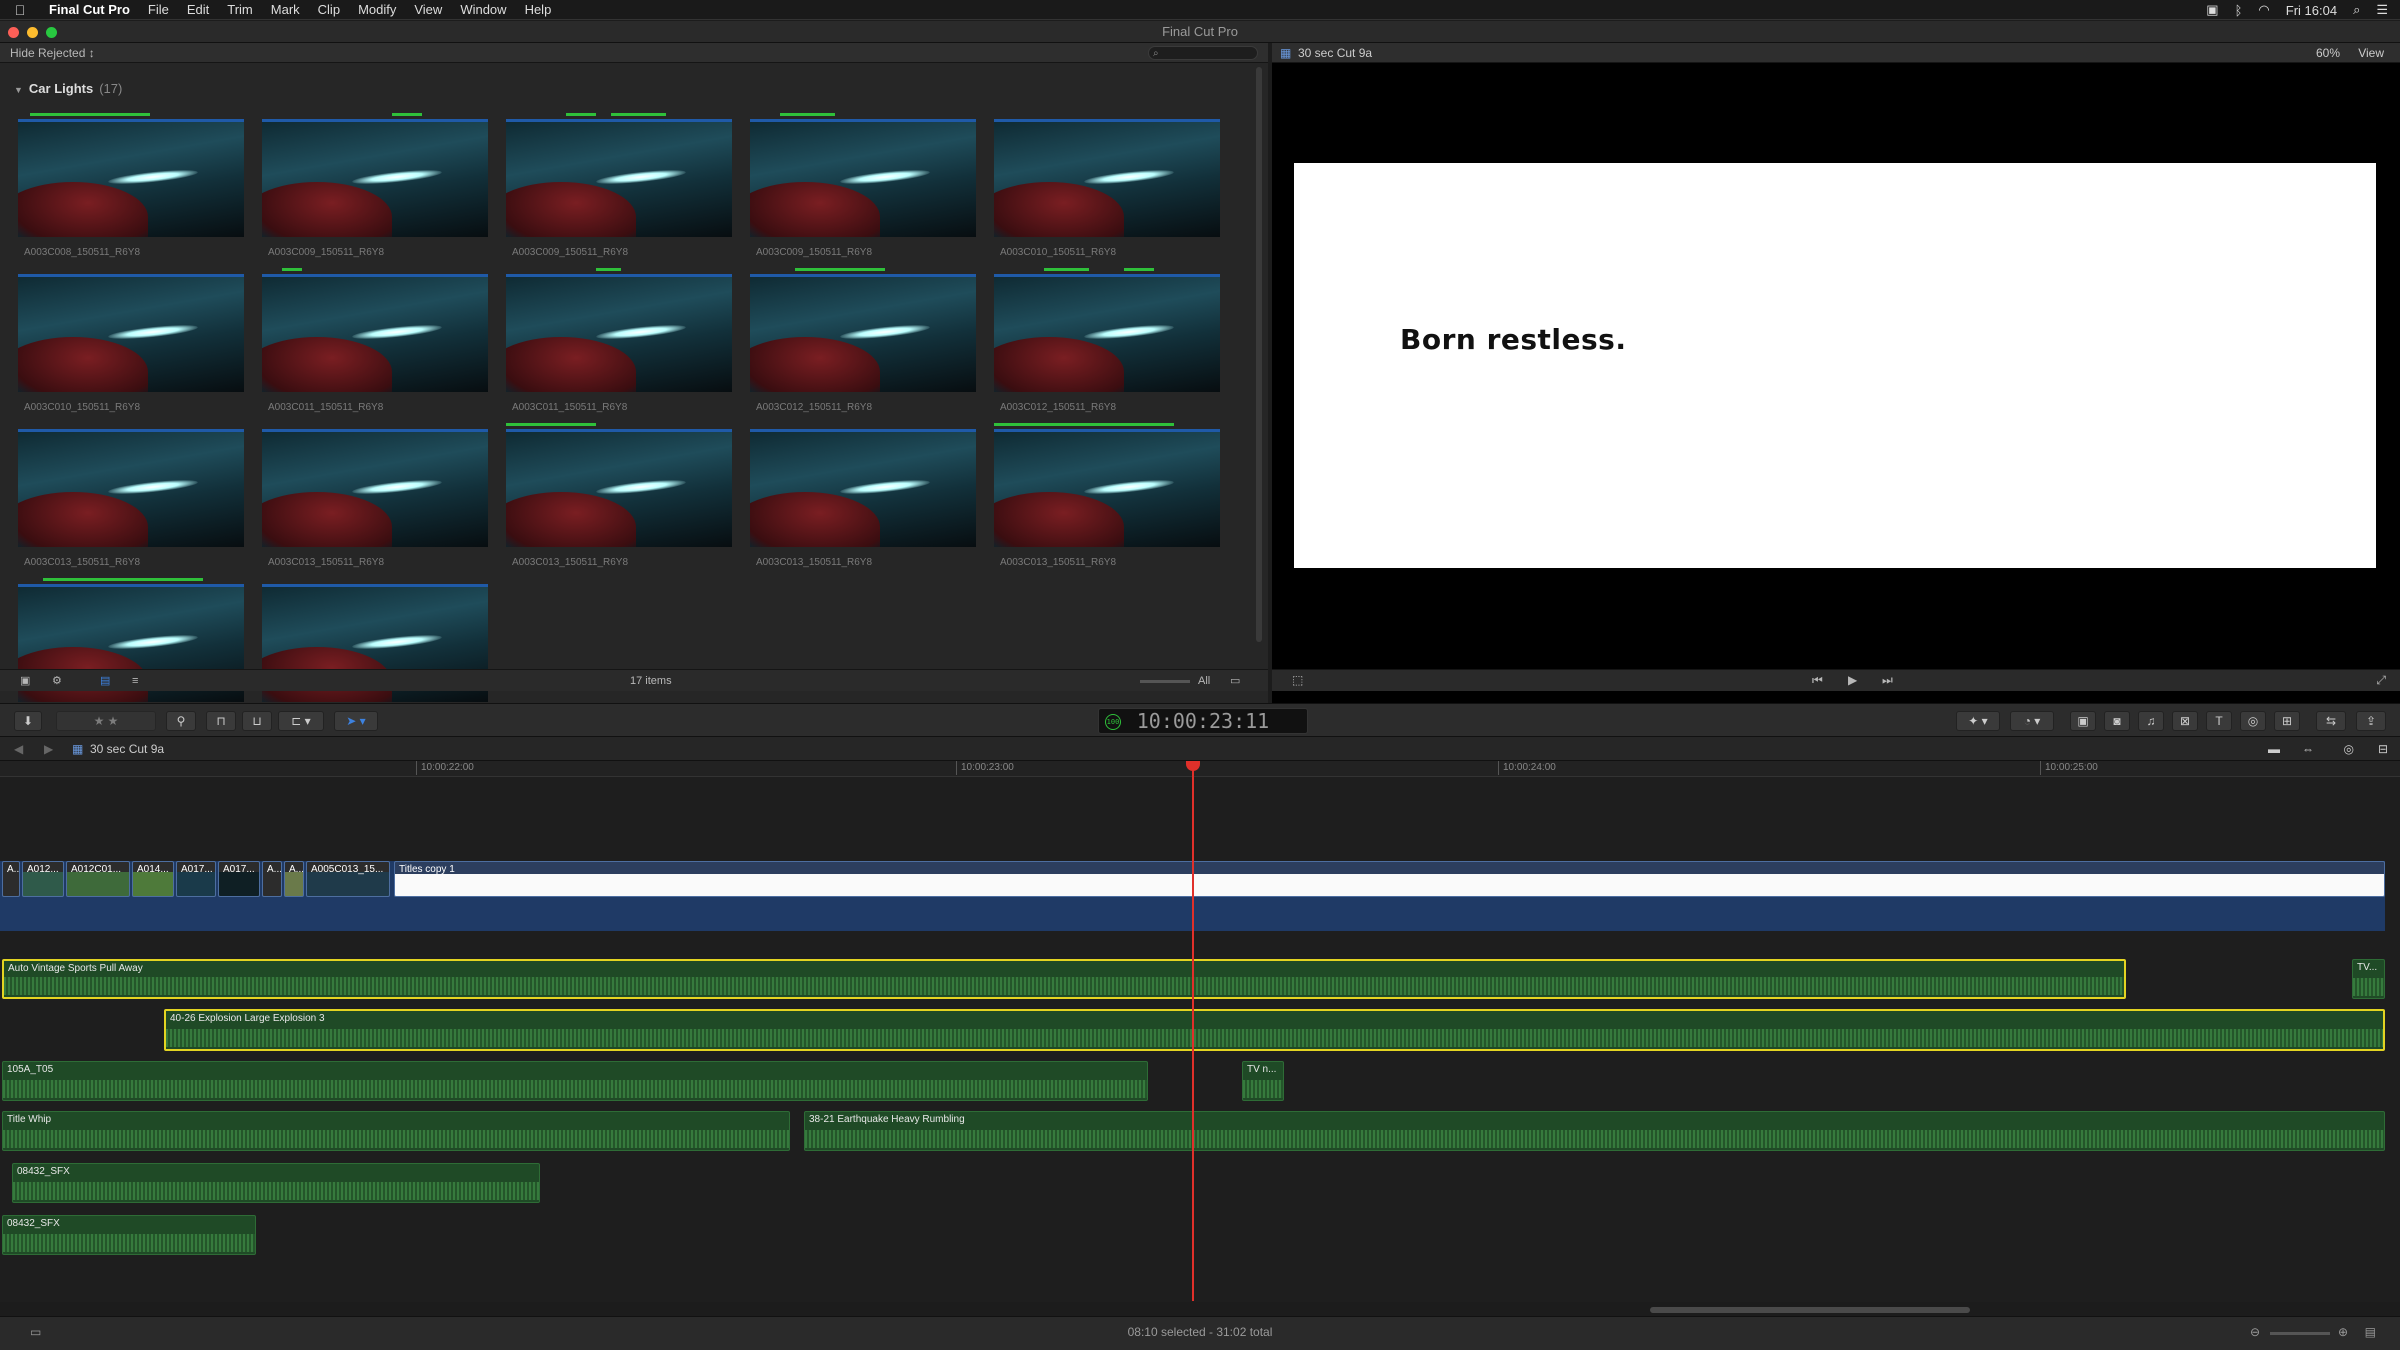  Describe the element at coordinates (2219, 721) in the screenshot. I see `titles-icon: T` at that location.